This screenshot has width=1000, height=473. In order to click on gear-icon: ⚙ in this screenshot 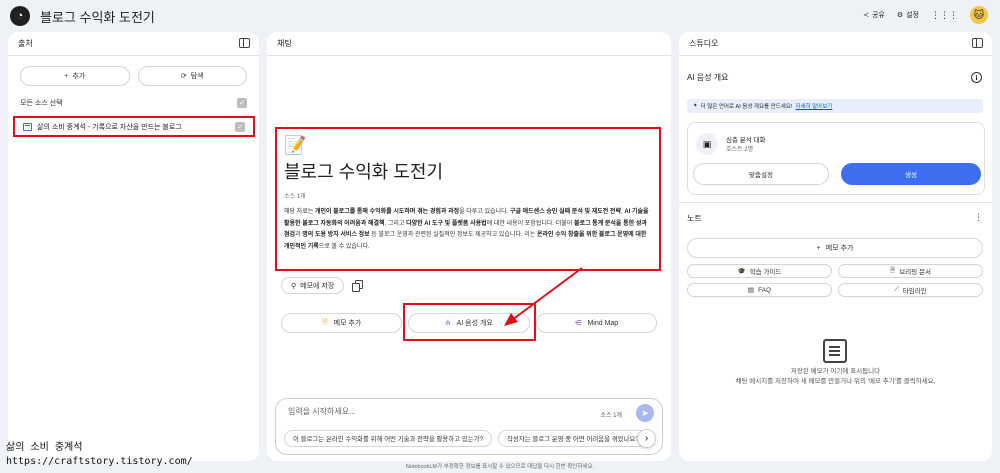, I will do `click(900, 15)`.